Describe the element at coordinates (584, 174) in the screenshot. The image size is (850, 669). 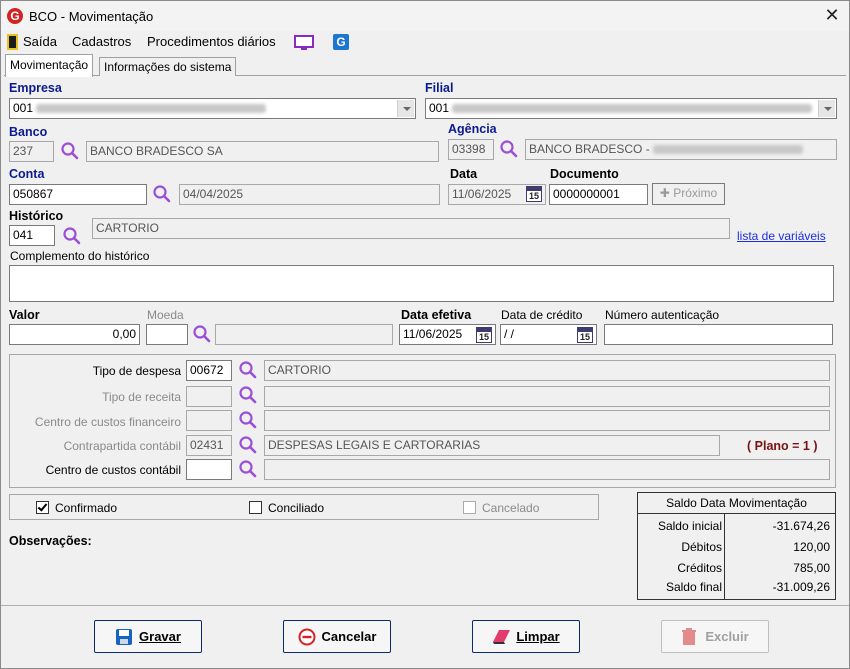
I see `documento-label: Documento` at that location.